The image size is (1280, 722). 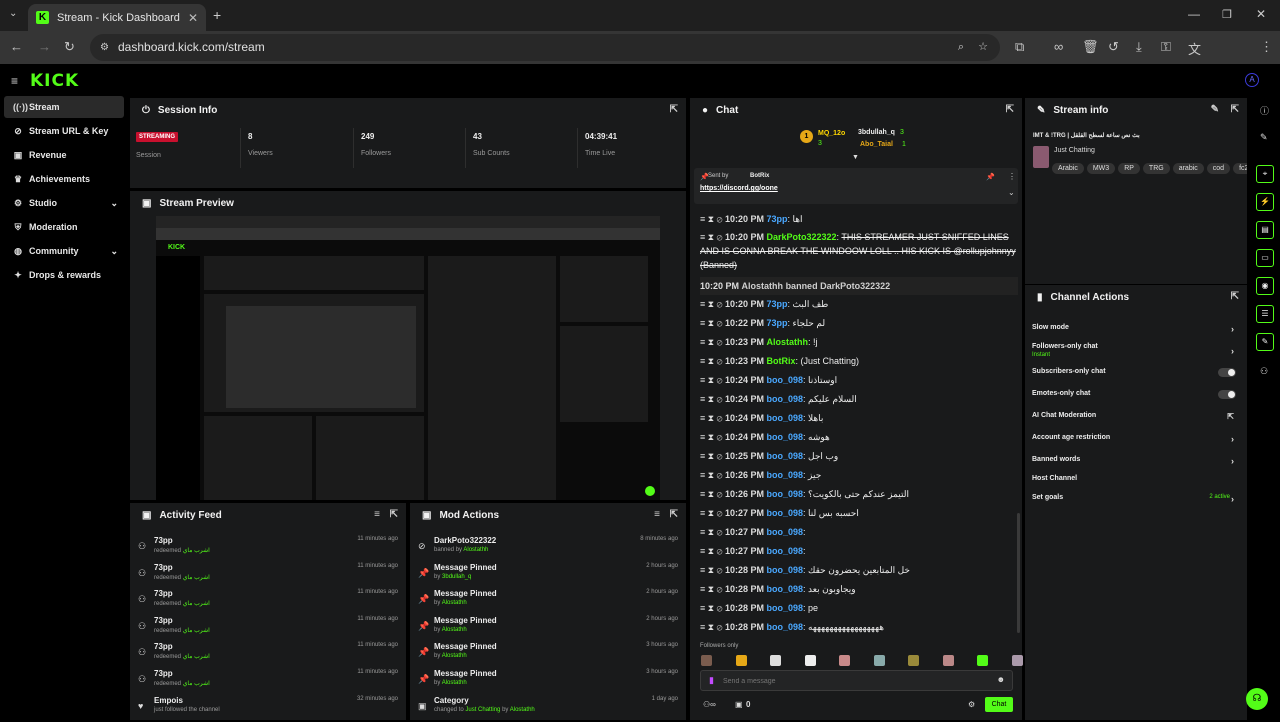 What do you see at coordinates (1264, 110) in the screenshot?
I see `info-icon: ⓘ` at bounding box center [1264, 110].